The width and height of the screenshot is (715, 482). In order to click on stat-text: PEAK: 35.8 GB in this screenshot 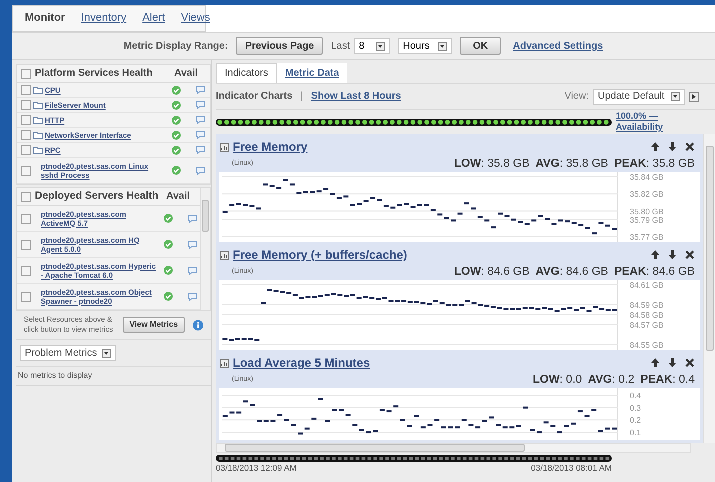, I will do `click(654, 164)`.